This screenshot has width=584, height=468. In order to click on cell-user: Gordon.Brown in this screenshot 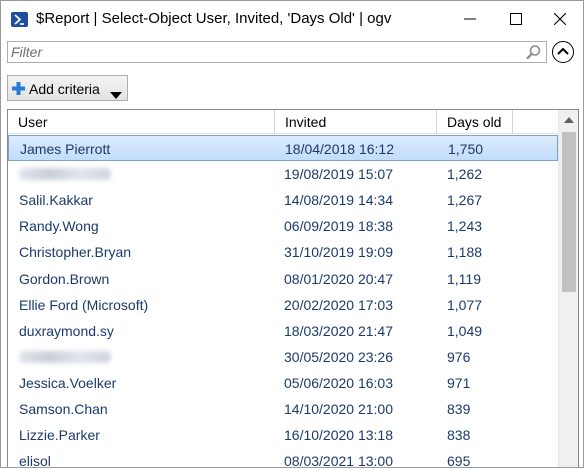, I will do `click(64, 278)`.